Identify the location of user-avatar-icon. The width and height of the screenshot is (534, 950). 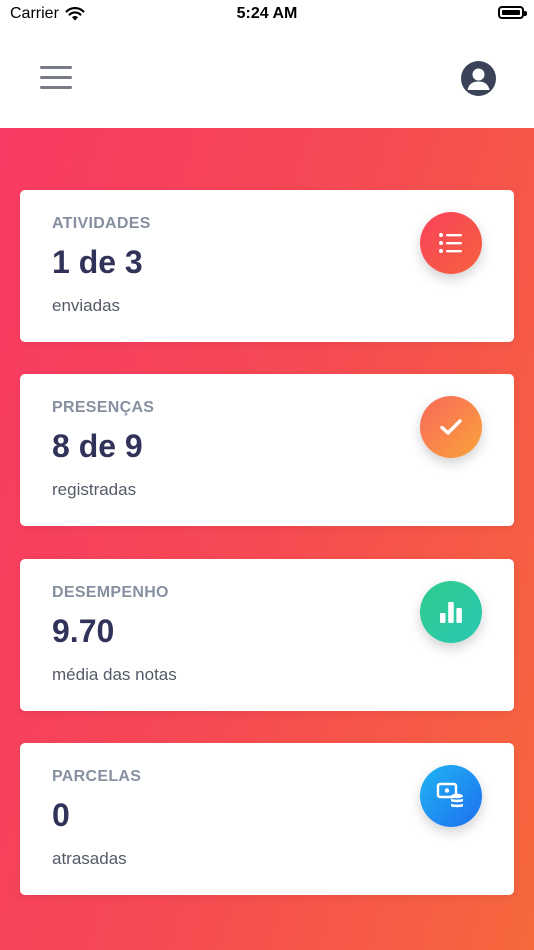
(478, 78).